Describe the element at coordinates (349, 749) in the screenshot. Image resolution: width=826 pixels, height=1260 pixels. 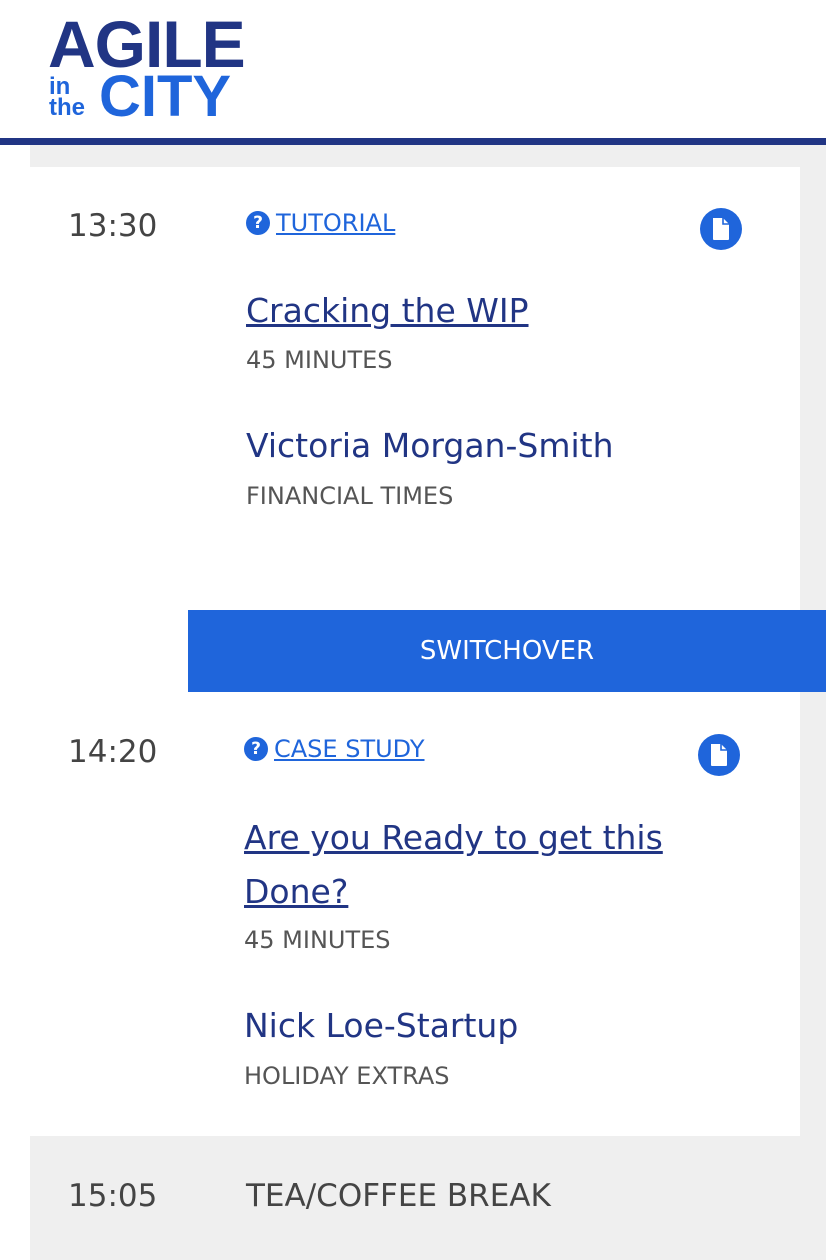
I see `session-type-label: CASE STUDY` at that location.